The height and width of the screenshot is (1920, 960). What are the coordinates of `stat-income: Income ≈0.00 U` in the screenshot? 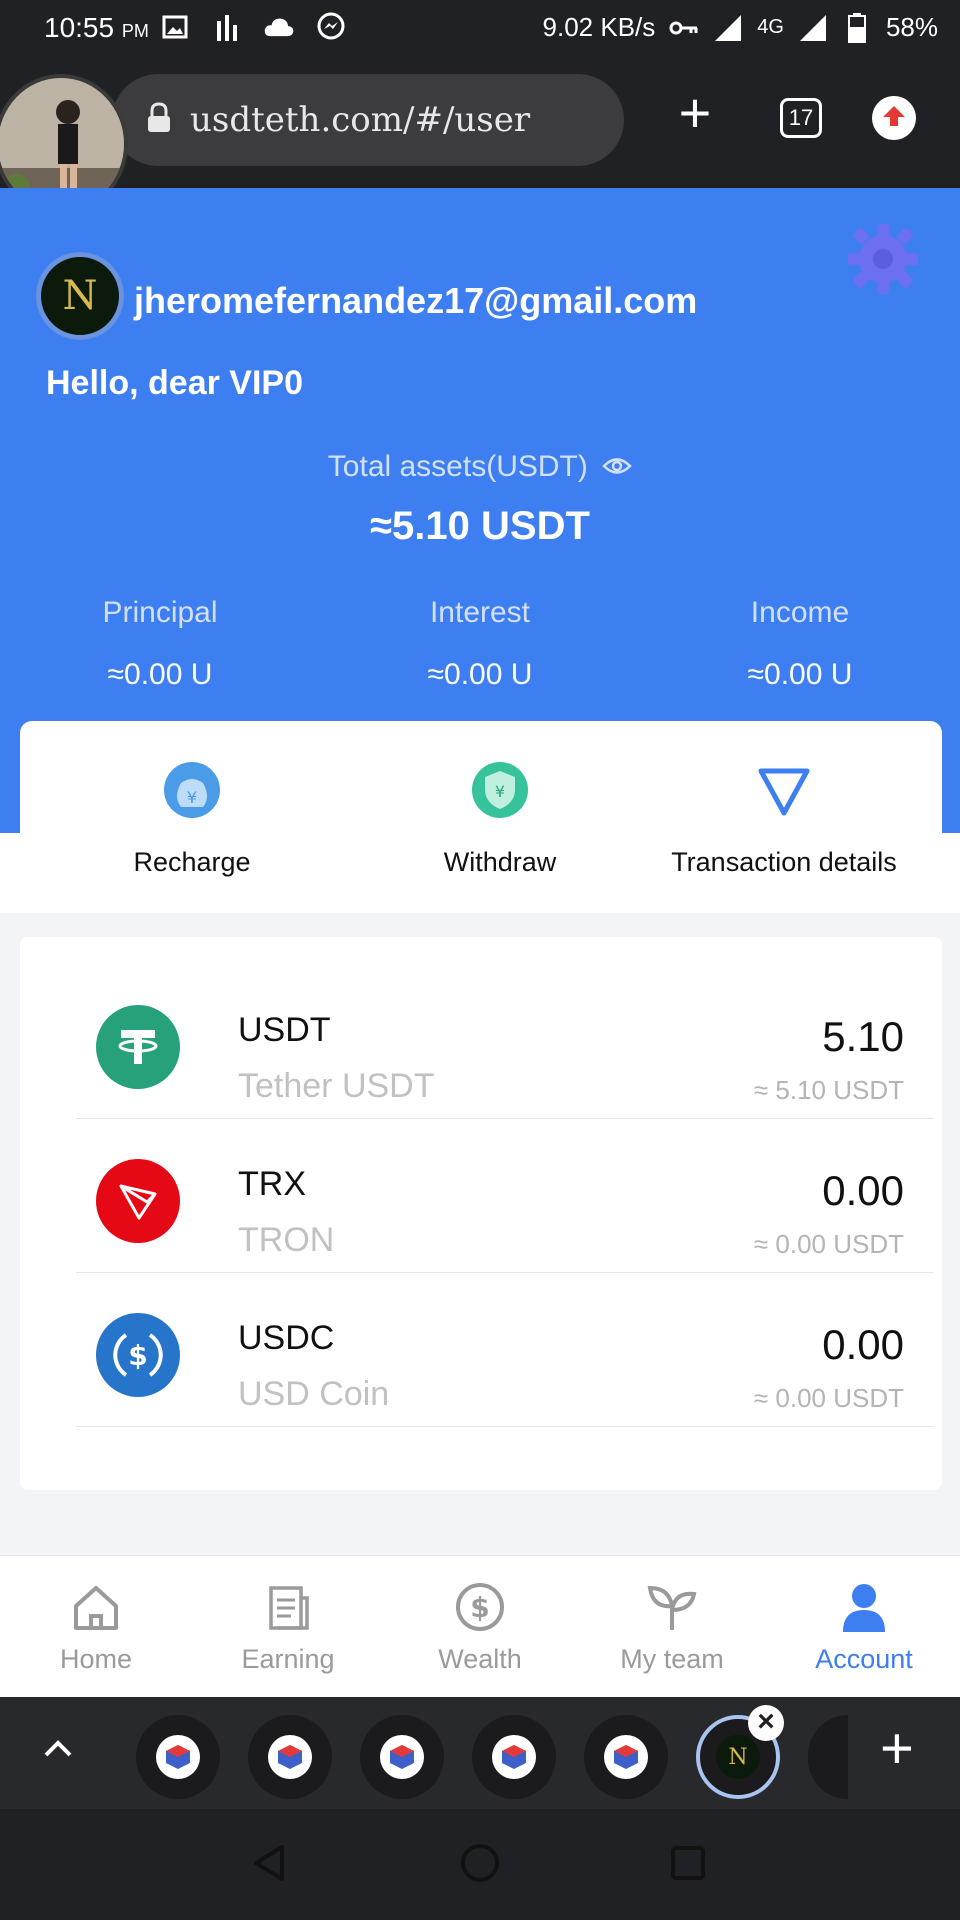 It's located at (800, 643).